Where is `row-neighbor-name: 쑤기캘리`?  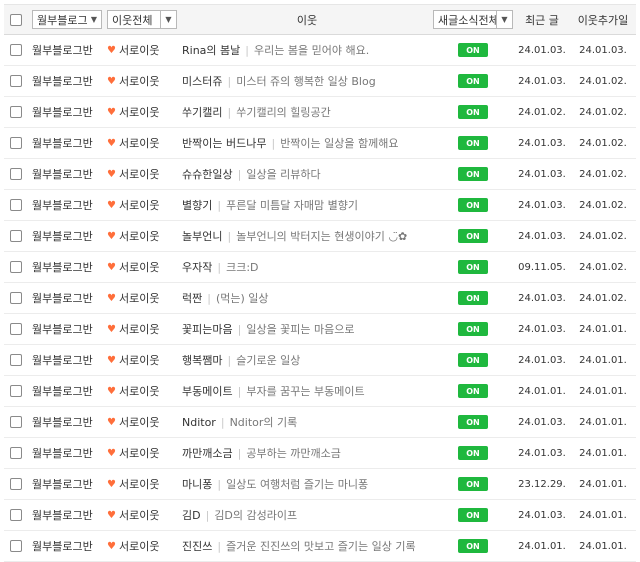
row-neighbor-name: 쑤기캘리 is located at coordinates (202, 112).